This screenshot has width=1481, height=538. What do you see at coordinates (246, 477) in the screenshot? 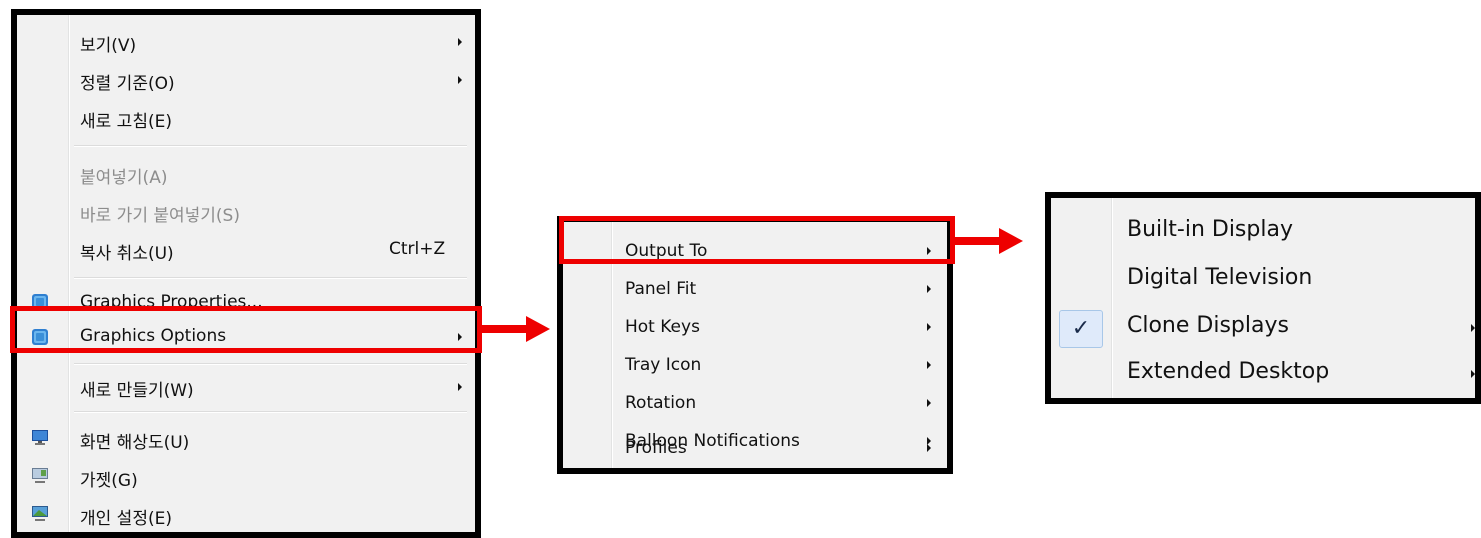
I see `menu-item-gadgets: 가젯(G)` at bounding box center [246, 477].